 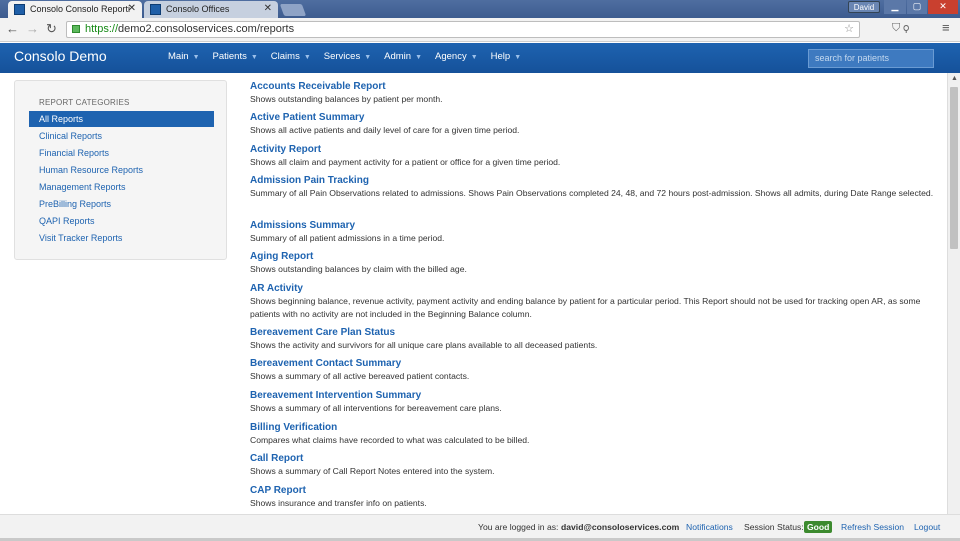 What do you see at coordinates (709, 527) in the screenshot?
I see `notifications-link: Notifications` at bounding box center [709, 527].